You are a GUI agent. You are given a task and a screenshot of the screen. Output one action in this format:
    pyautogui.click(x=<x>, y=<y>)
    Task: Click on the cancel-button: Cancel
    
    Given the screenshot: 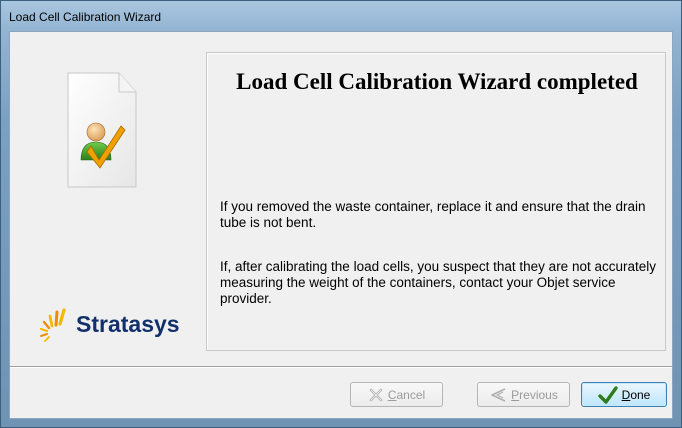 What is the action you would take?
    pyautogui.click(x=396, y=394)
    